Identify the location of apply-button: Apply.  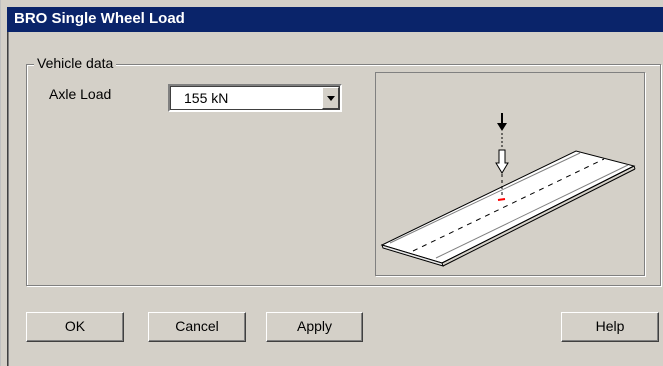
(314, 327).